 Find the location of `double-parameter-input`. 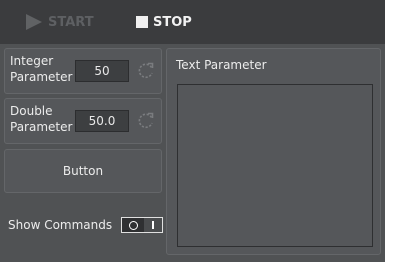

double-parameter-input is located at coordinates (102, 121).